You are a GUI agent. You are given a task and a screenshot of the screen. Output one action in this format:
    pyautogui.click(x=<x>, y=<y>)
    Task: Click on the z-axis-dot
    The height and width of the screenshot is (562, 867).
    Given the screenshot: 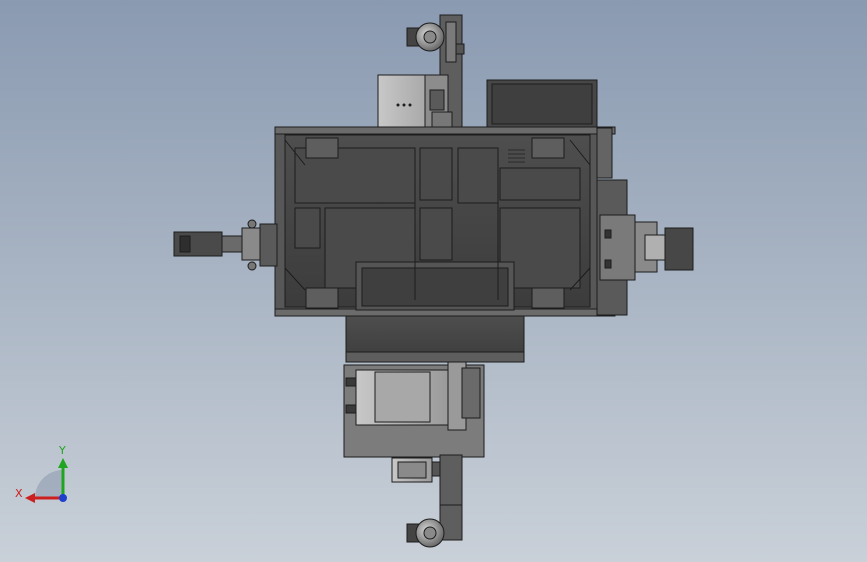 What is the action you would take?
    pyautogui.click(x=63, y=498)
    